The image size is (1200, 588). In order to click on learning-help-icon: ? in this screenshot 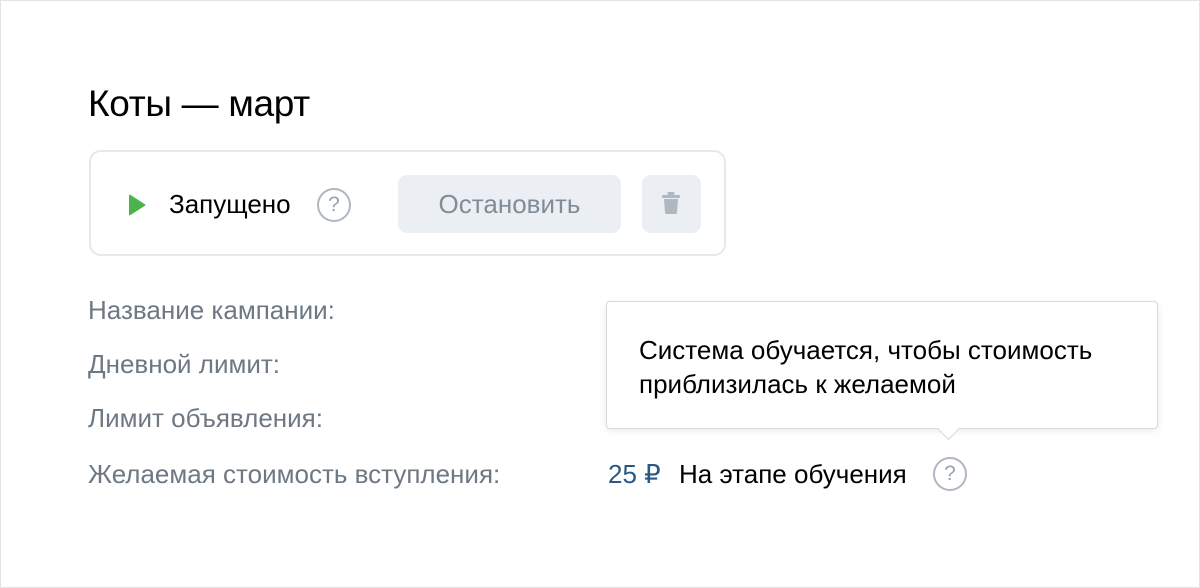, I will do `click(950, 474)`.